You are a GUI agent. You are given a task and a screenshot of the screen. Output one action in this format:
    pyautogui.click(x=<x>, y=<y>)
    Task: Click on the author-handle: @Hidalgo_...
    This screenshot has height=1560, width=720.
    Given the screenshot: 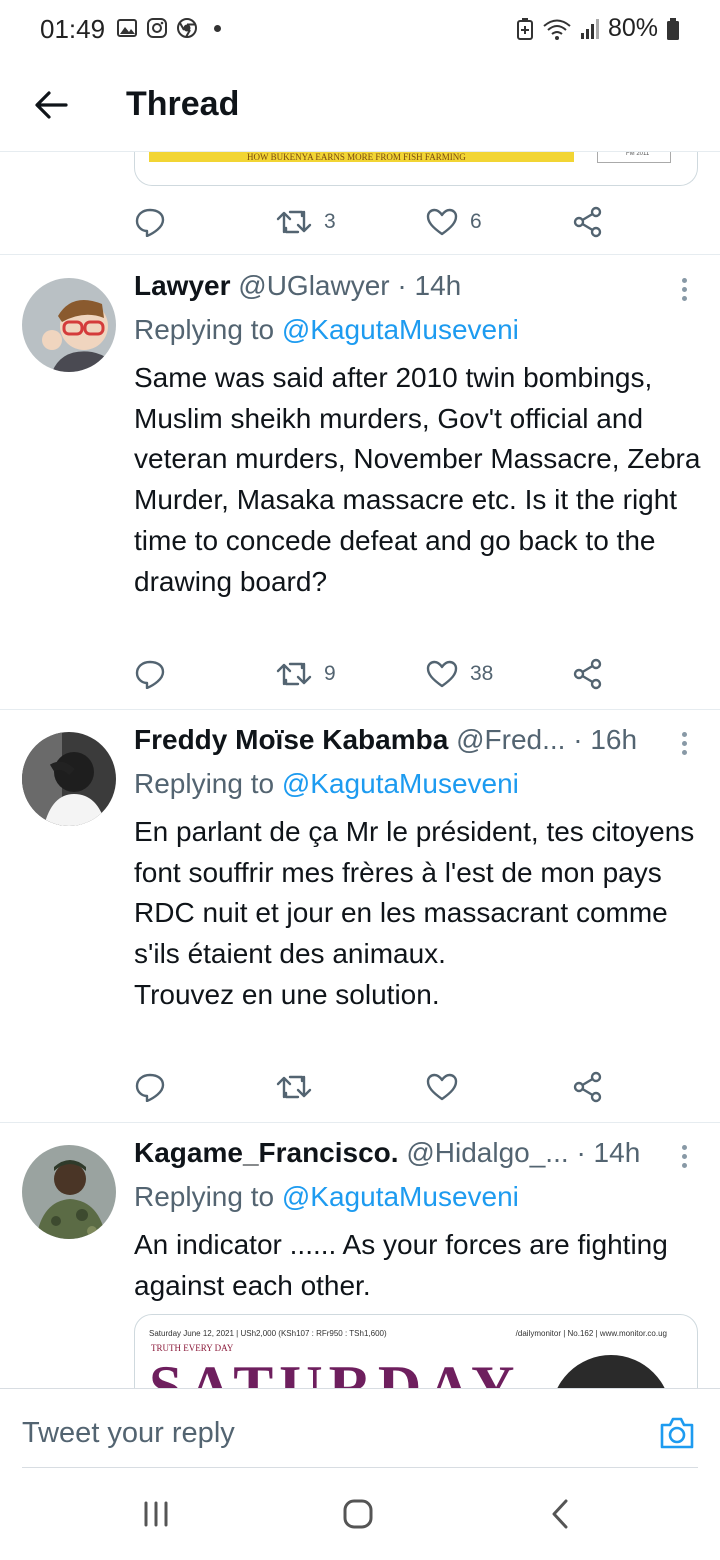 What is the action you would take?
    pyautogui.click(x=487, y=1152)
    